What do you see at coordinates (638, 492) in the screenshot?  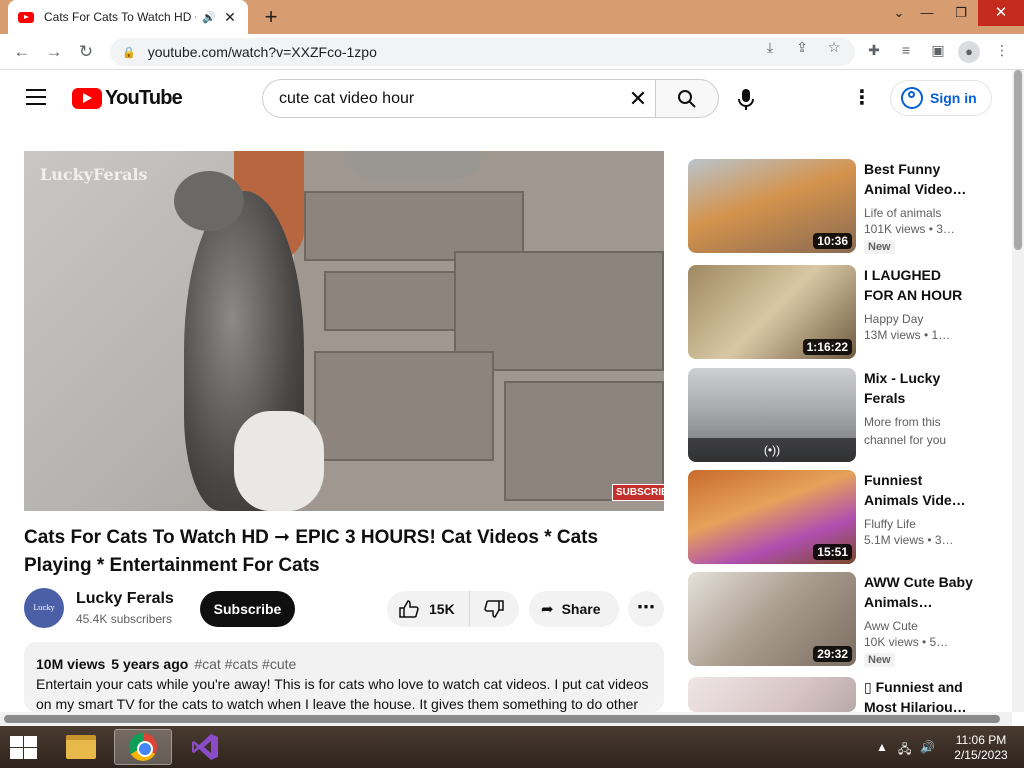 I see `subscribe-watermark: SUBSCRIBE` at bounding box center [638, 492].